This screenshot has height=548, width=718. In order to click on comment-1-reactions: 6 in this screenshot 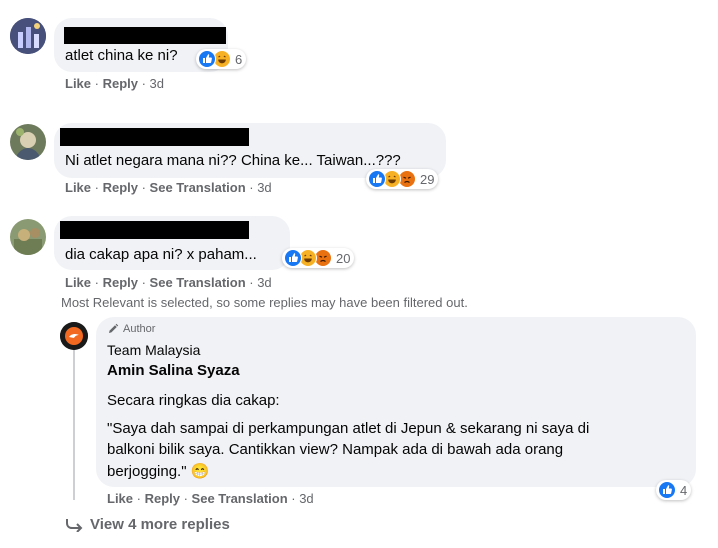, I will do `click(221, 59)`.